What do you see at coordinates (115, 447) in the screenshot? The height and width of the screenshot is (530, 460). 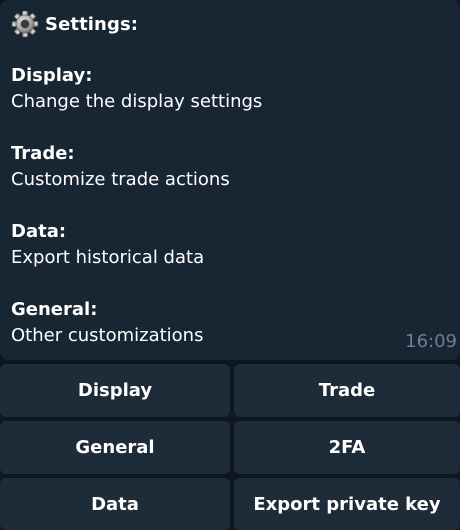 I see `general-button: General` at bounding box center [115, 447].